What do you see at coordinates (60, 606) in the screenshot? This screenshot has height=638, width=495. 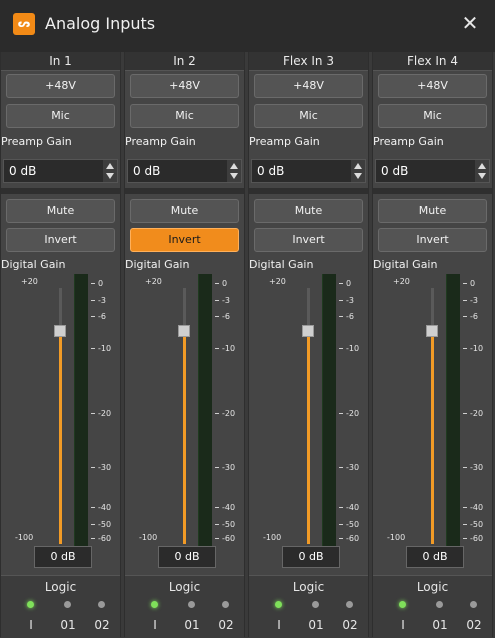 I see `logic-section: Logic I 01 02` at bounding box center [60, 606].